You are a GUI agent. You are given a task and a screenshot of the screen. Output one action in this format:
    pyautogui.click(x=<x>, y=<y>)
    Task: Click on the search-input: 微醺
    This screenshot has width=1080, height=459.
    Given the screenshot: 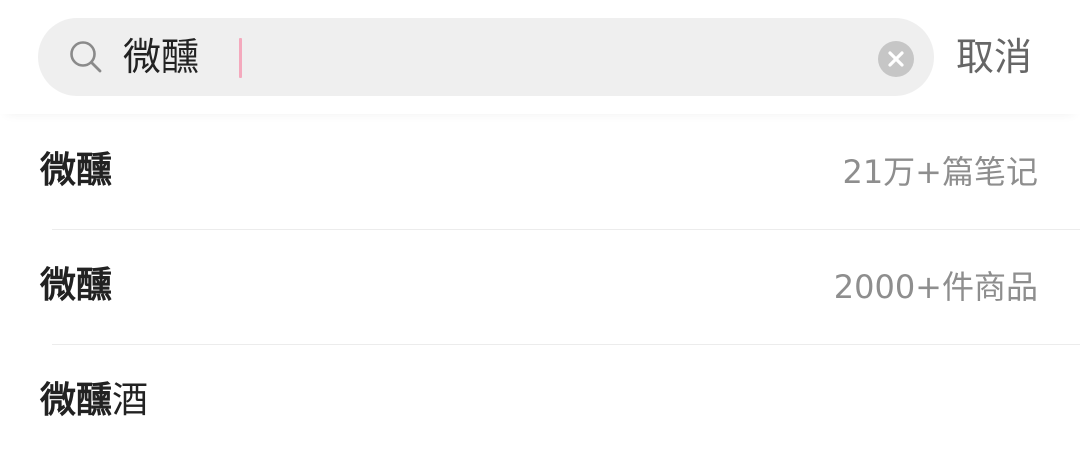 What is the action you would take?
    pyautogui.click(x=161, y=57)
    